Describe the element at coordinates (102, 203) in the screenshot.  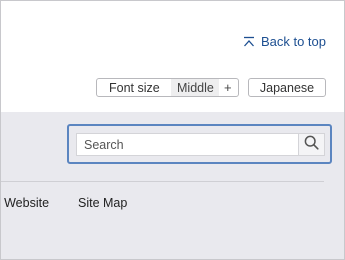
I see `footer-link-site-map: Site Map` at that location.